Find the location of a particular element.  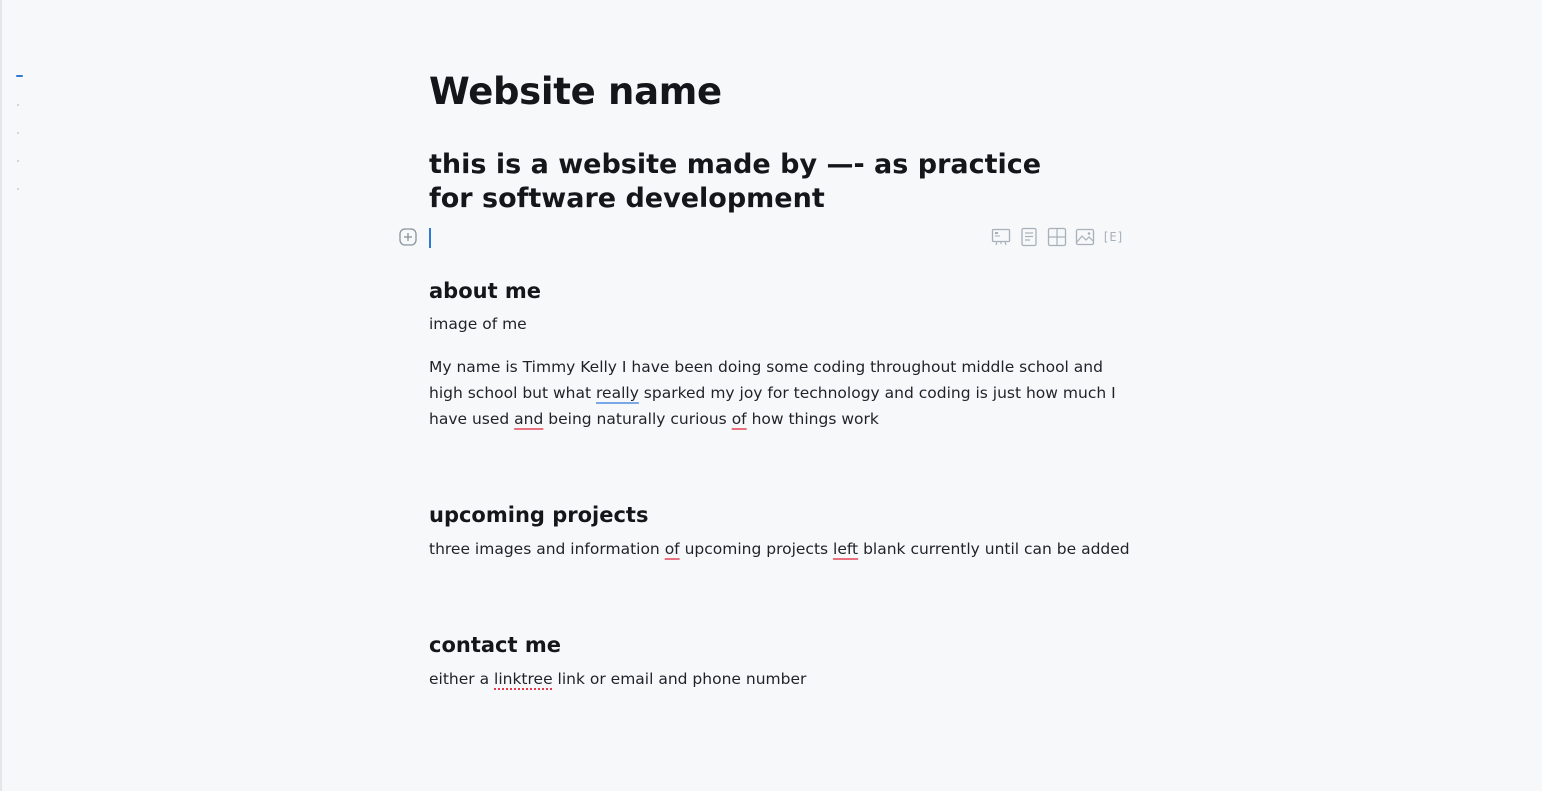

insert-table-button is located at coordinates (1057, 237).